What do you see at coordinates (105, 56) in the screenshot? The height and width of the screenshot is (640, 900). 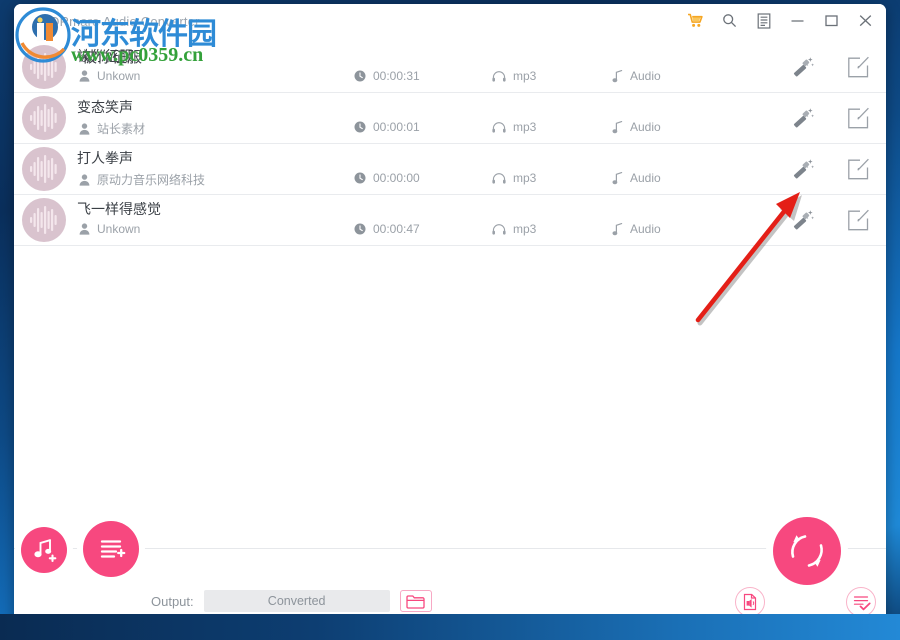 I see `track-title: 被你征服` at bounding box center [105, 56].